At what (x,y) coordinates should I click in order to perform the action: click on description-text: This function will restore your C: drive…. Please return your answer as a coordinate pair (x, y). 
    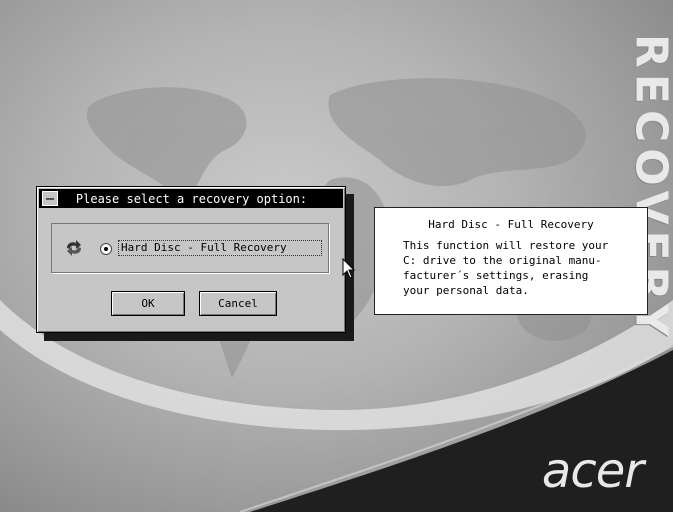
    Looking at the image, I should click on (506, 268).